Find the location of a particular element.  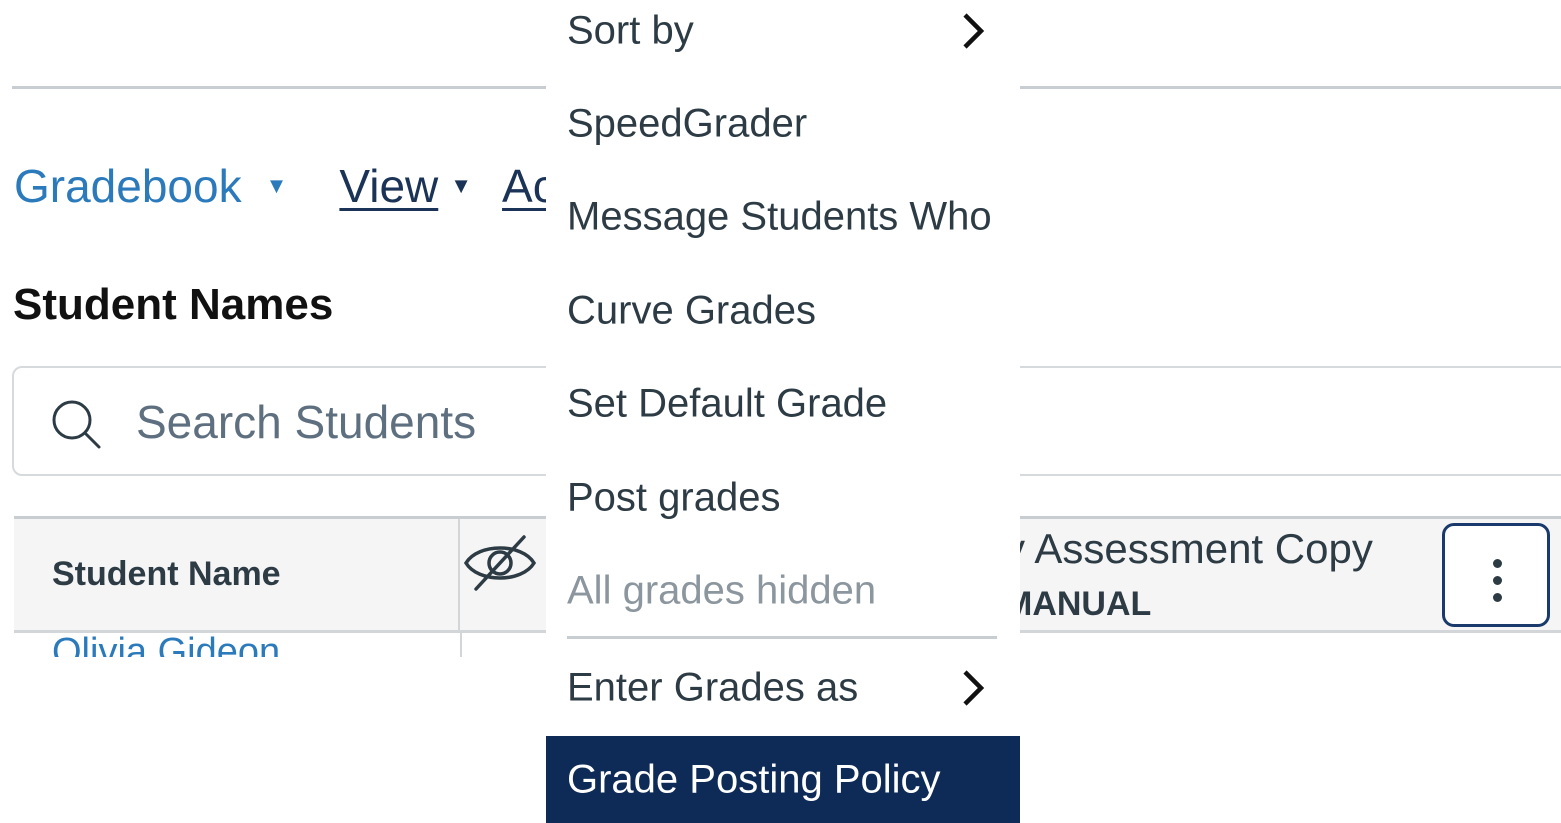

student-name-column-header: Student Name is located at coordinates (237, 574).